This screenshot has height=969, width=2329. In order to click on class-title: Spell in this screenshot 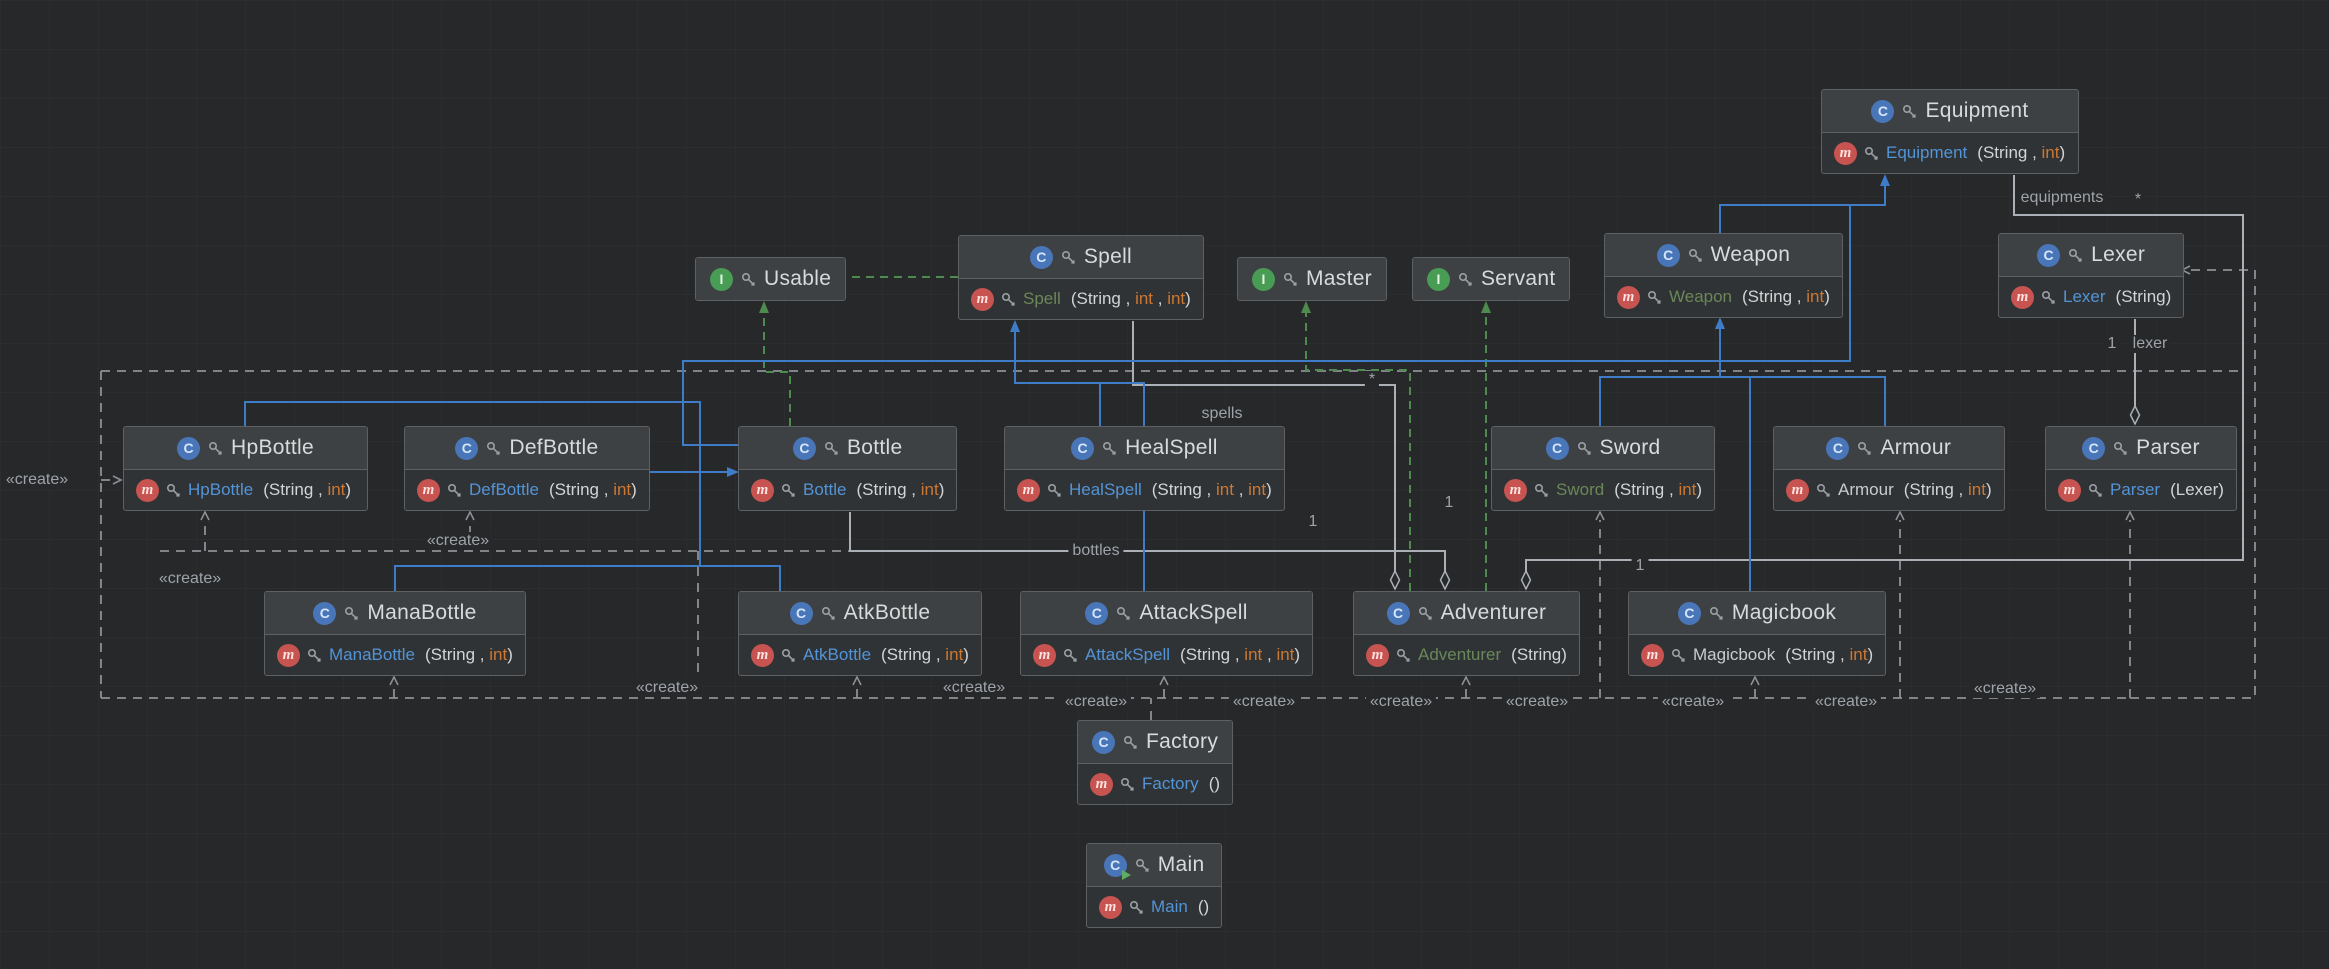, I will do `click(1108, 256)`.